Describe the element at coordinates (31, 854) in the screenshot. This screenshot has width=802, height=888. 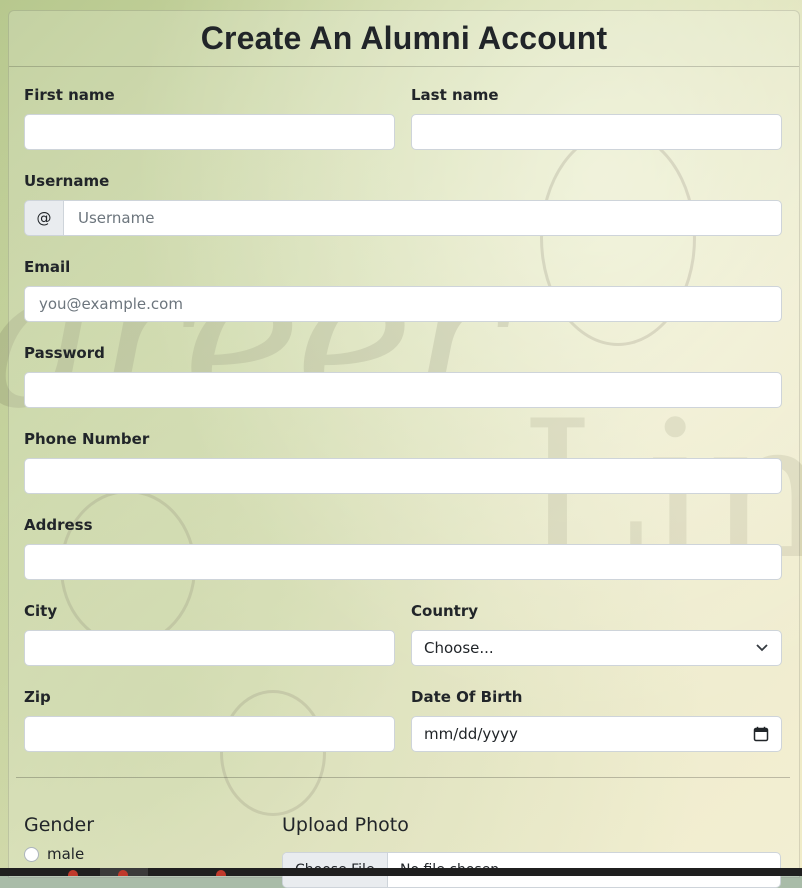
I see `gender-male-radio` at that location.